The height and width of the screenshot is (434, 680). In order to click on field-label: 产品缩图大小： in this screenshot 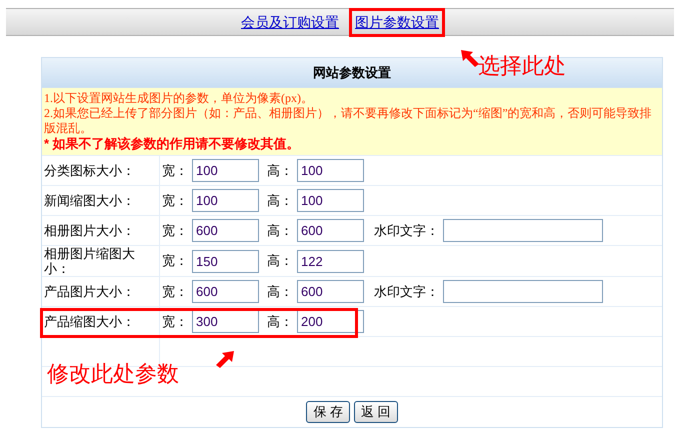, I will do `click(89, 321)`.